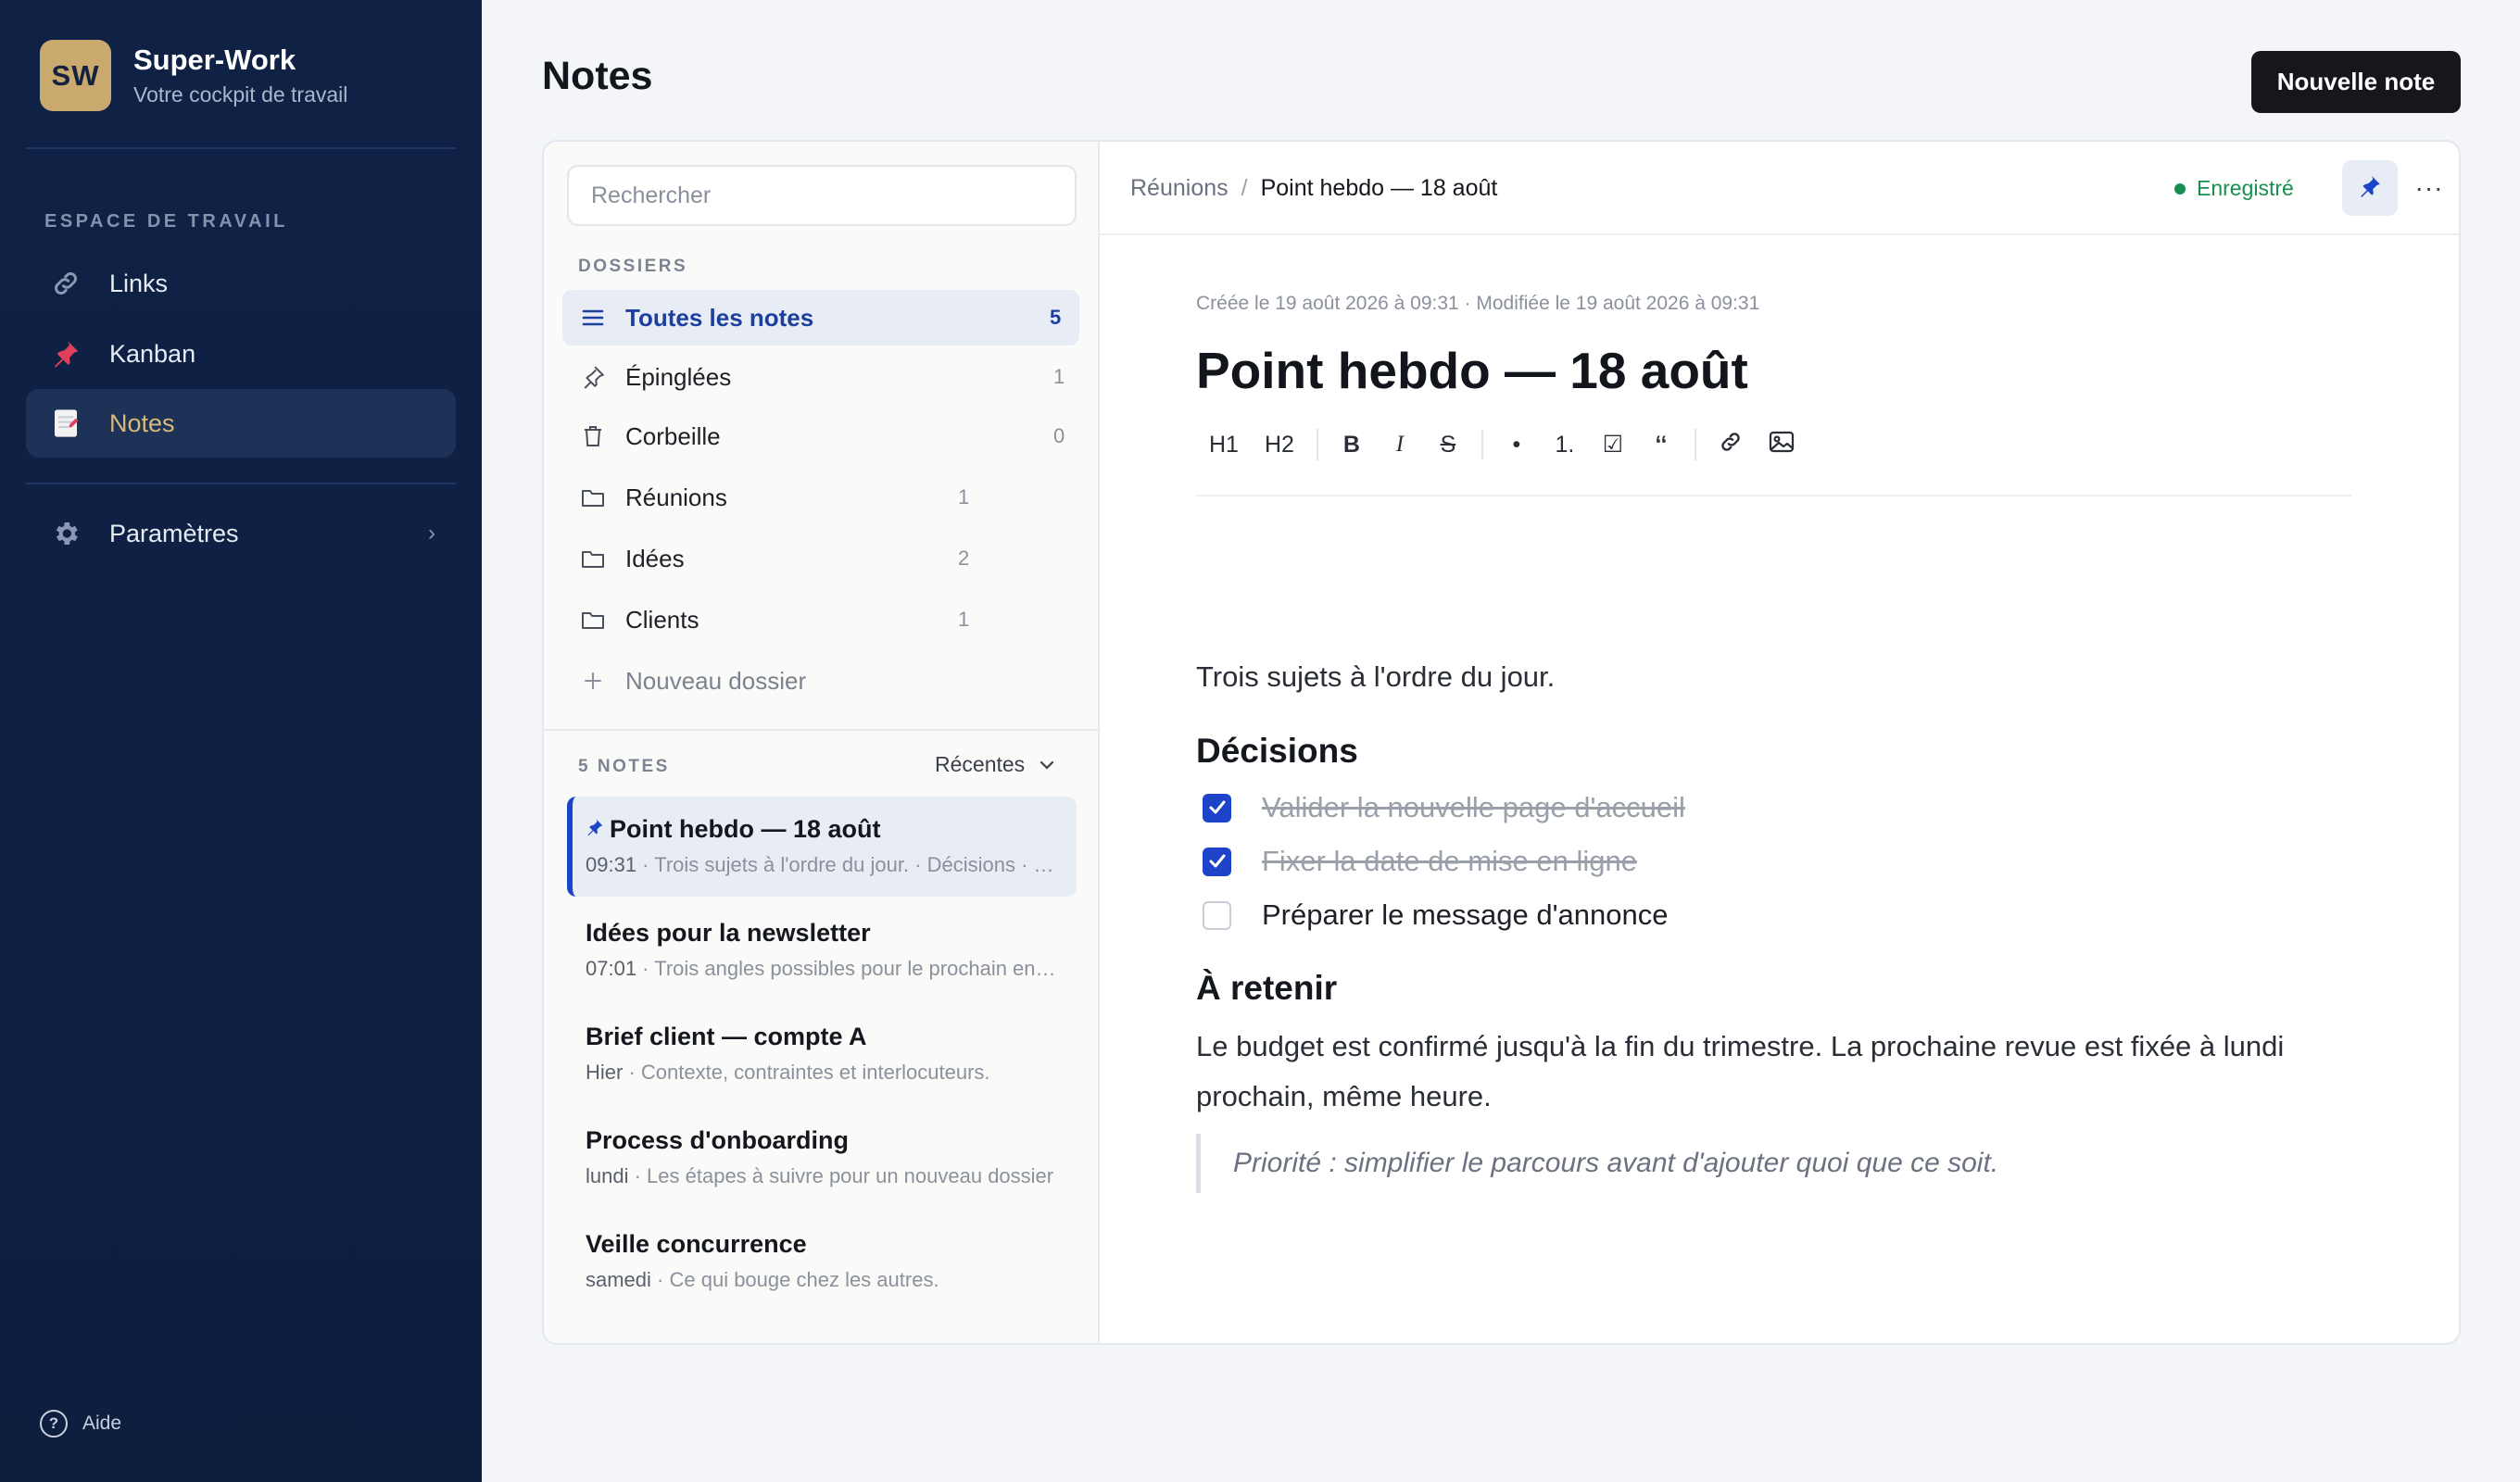 Image resolution: width=2520 pixels, height=1482 pixels. Describe the element at coordinates (1731, 445) in the screenshot. I see `insert-link-button` at that location.